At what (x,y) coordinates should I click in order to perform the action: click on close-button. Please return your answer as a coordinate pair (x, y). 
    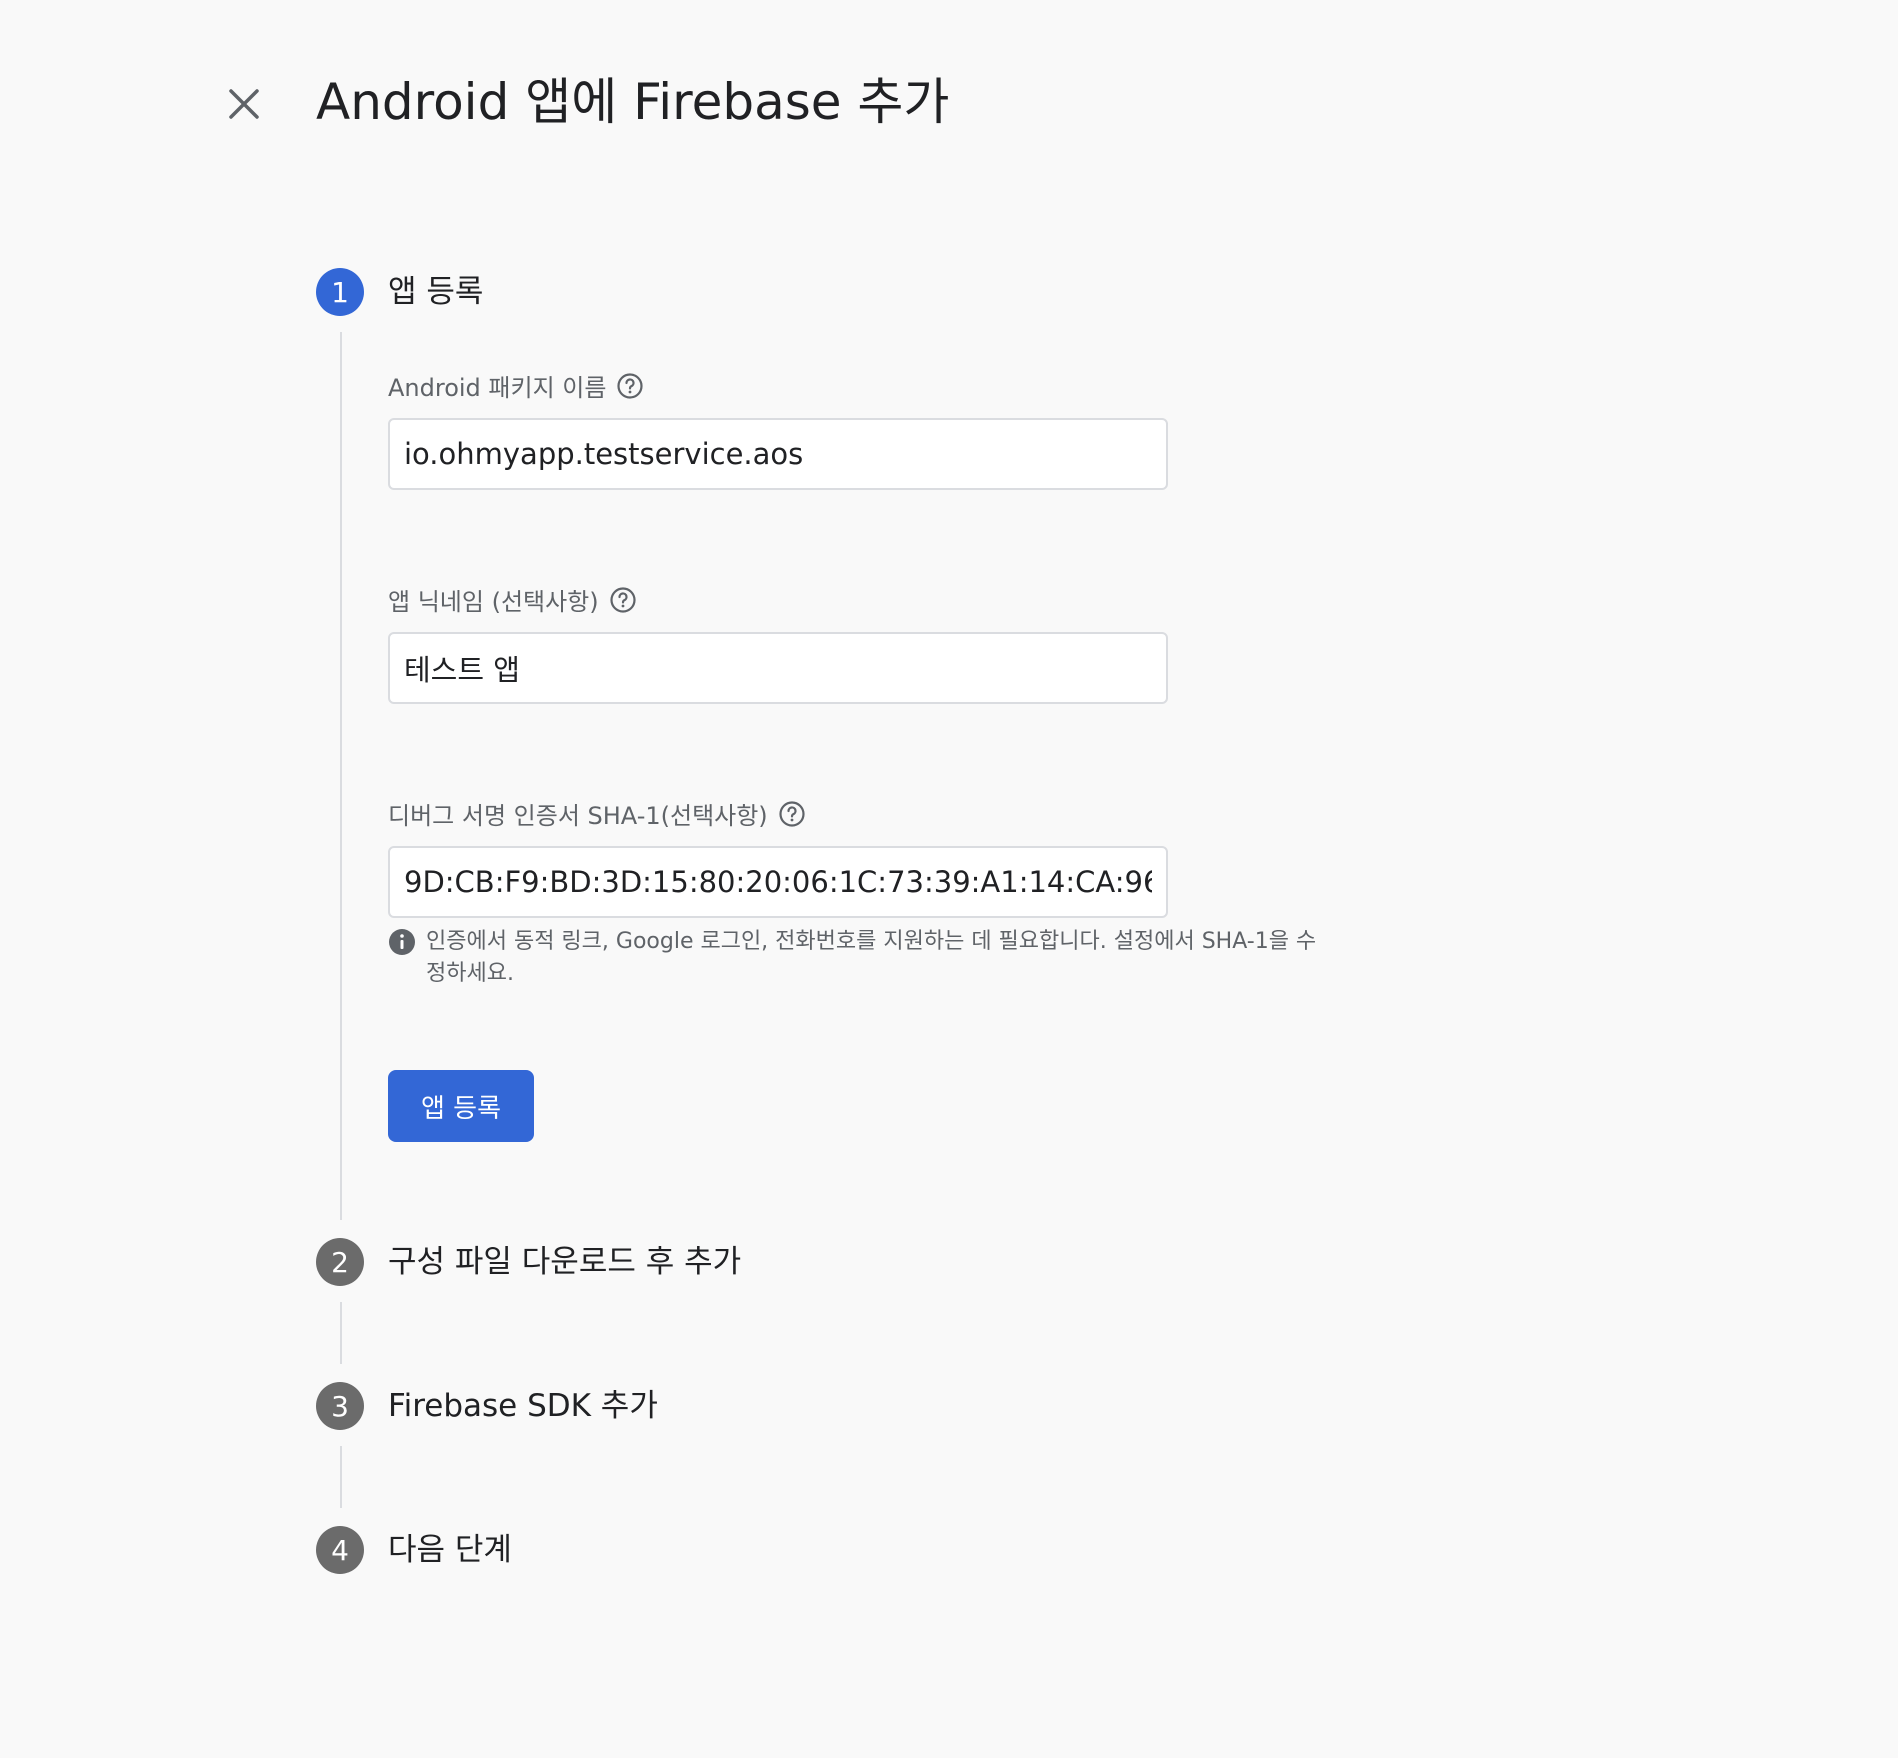
    Looking at the image, I should click on (244, 104).